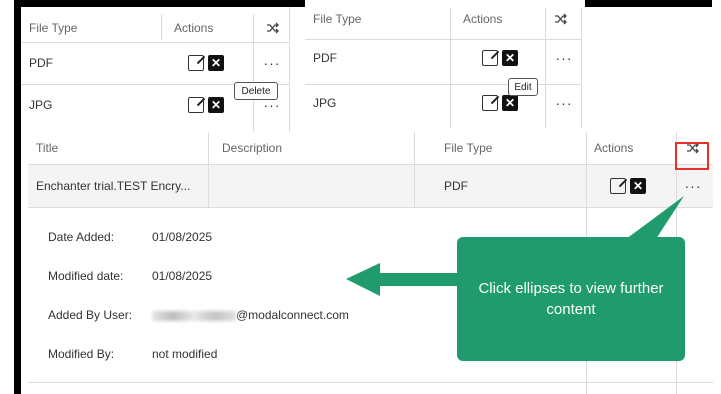 The width and height of the screenshot is (721, 394). What do you see at coordinates (653, 219) in the screenshot?
I see `callout-tail` at bounding box center [653, 219].